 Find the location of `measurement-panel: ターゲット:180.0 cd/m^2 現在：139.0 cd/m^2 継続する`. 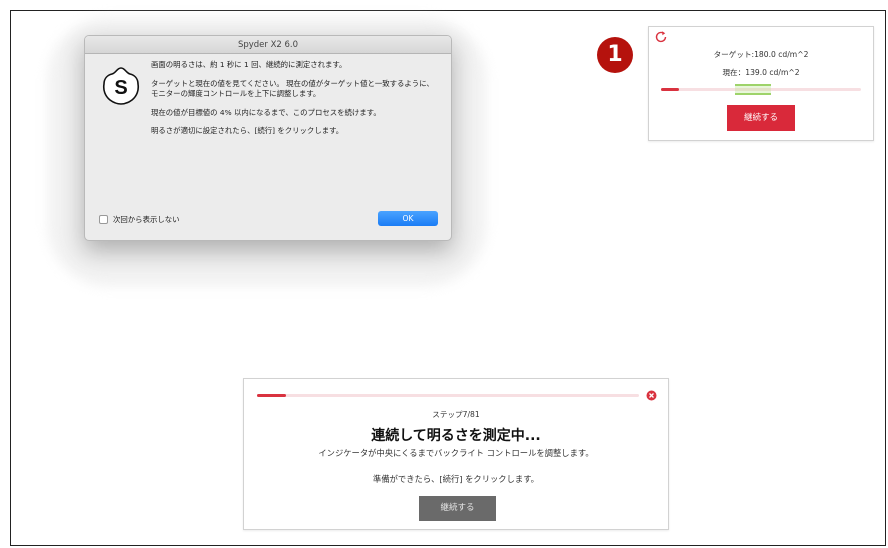

measurement-panel: ターゲット:180.0 cd/m^2 現在：139.0 cd/m^2 継続する is located at coordinates (761, 83).